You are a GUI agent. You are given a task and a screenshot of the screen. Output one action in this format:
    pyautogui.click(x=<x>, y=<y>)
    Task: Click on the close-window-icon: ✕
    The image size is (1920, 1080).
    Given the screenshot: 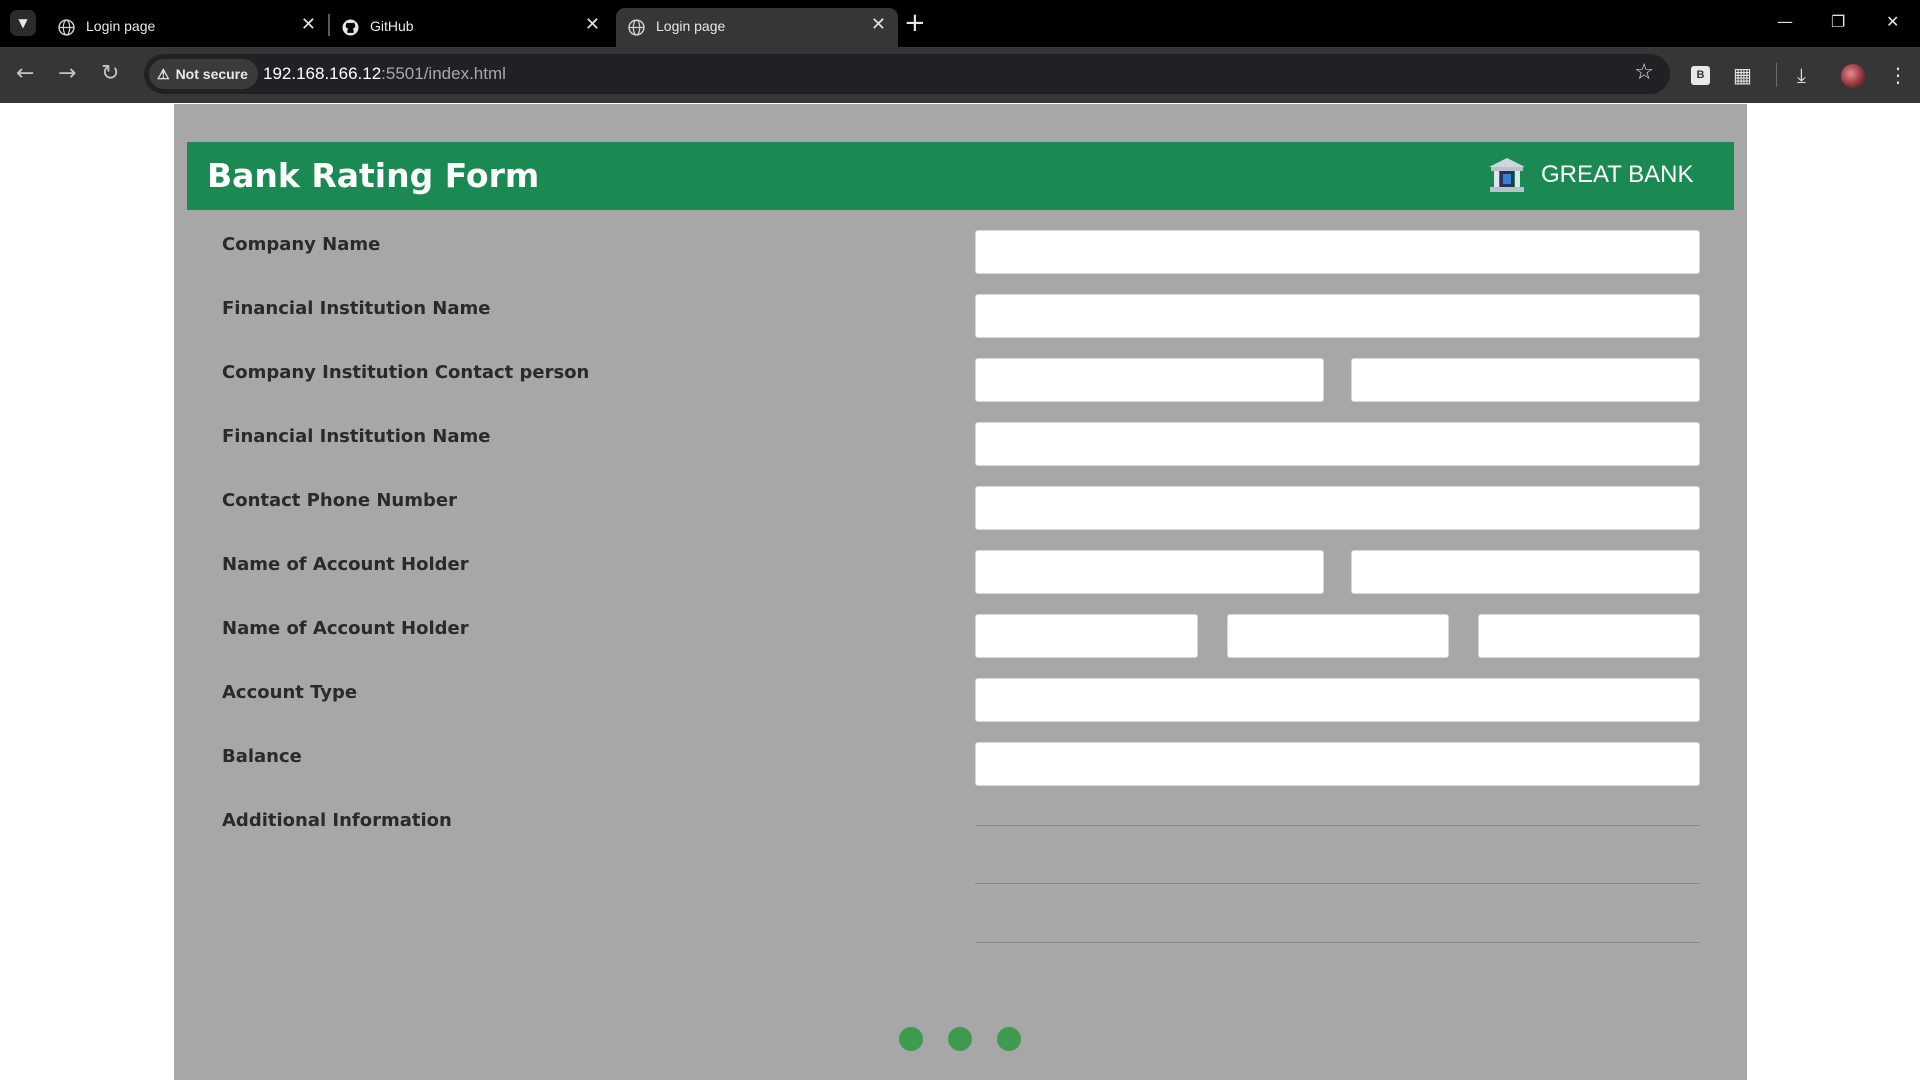 What is the action you would take?
    pyautogui.click(x=1892, y=21)
    